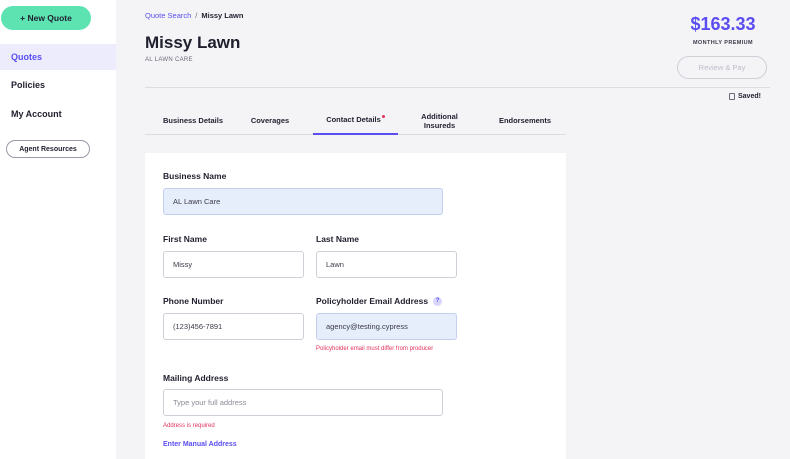  What do you see at coordinates (723, 43) in the screenshot?
I see `premium-label: MONTHLY PREMIUM` at bounding box center [723, 43].